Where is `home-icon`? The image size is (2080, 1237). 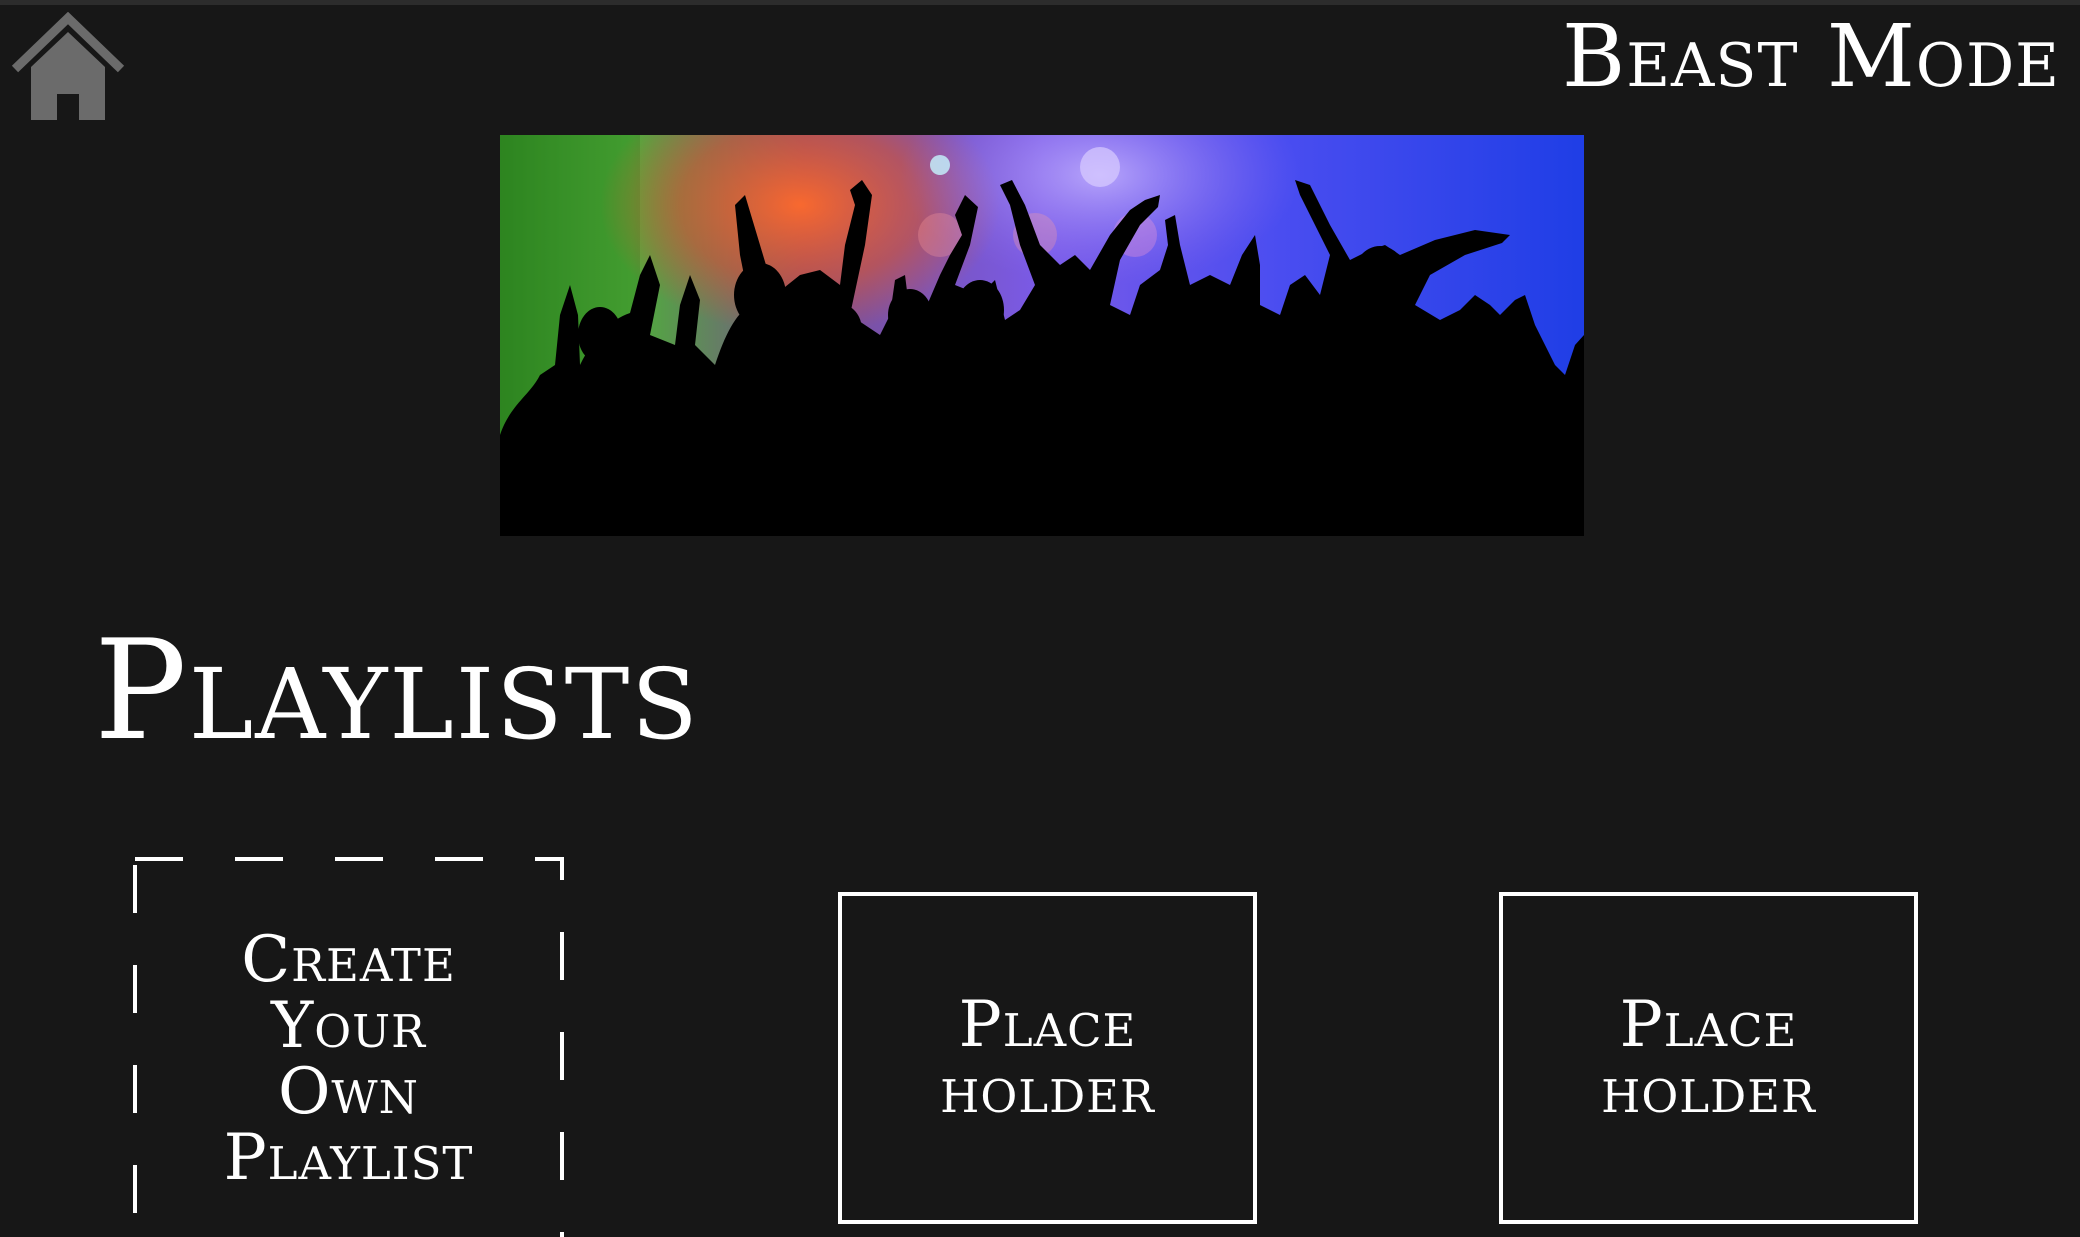
home-icon is located at coordinates (68, 66).